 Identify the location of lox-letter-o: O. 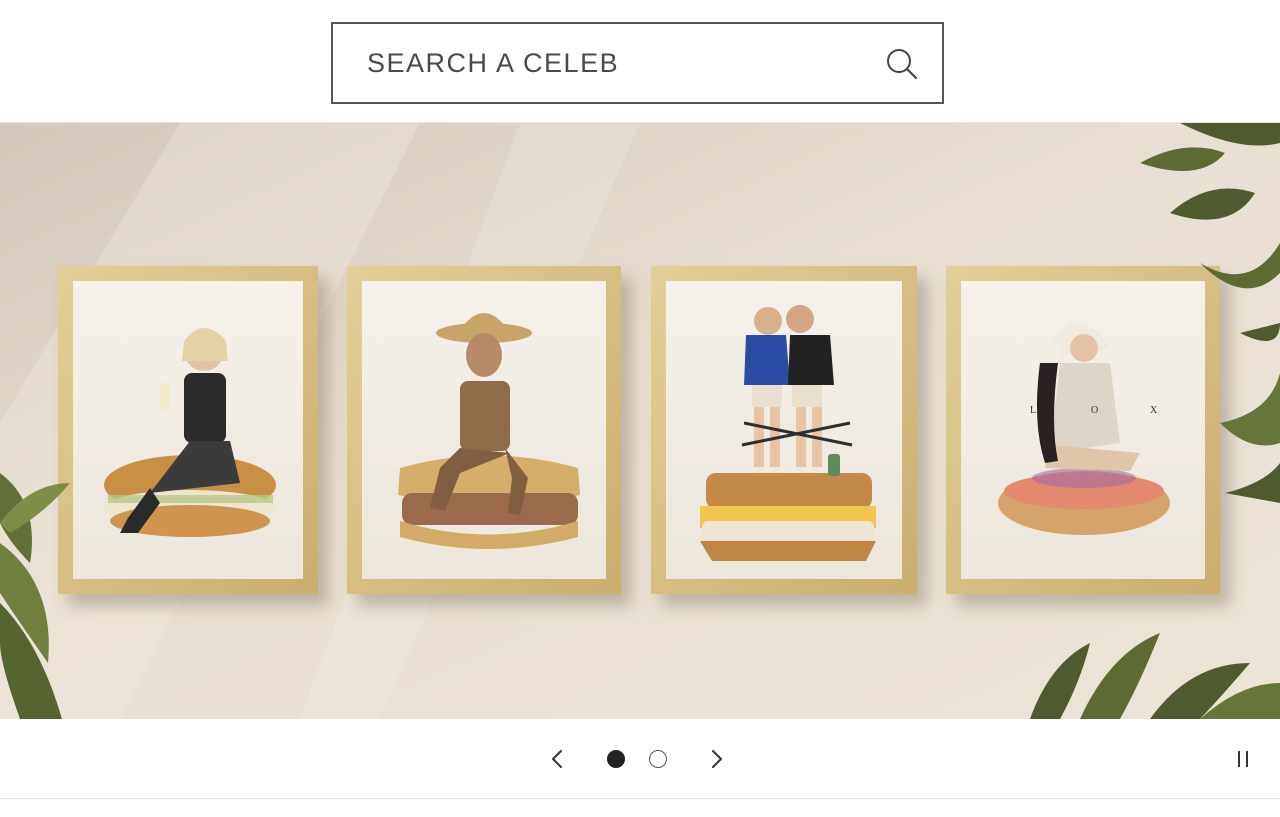
(1094, 410).